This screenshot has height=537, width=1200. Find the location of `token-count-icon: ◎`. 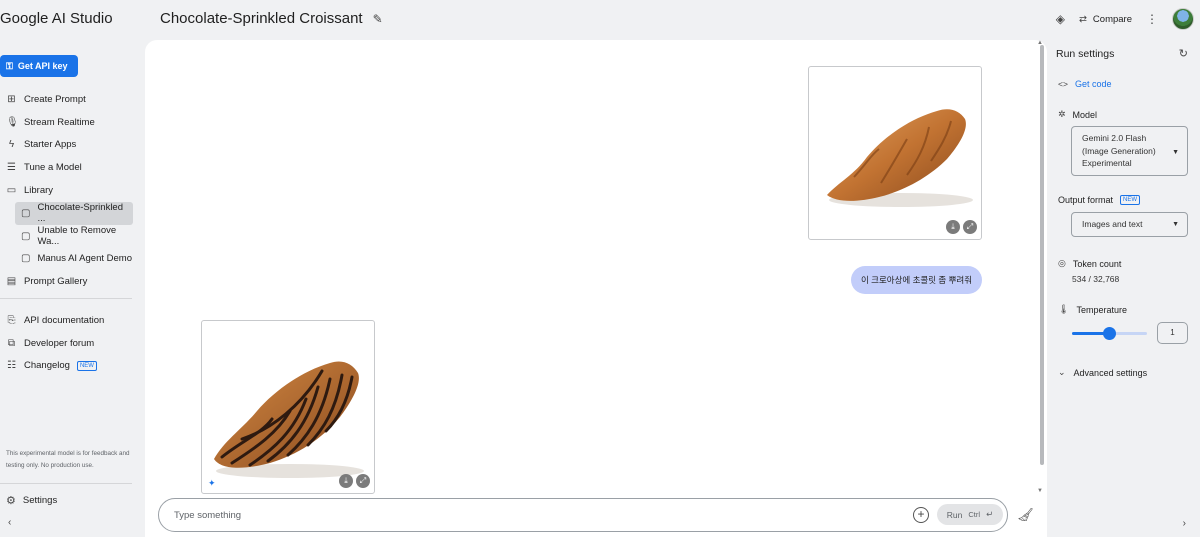

token-count-icon: ◎ is located at coordinates (1062, 263).